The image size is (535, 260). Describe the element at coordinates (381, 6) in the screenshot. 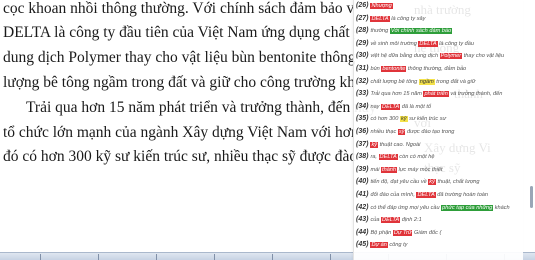

I see `highlighted-term: Nhượng` at that location.